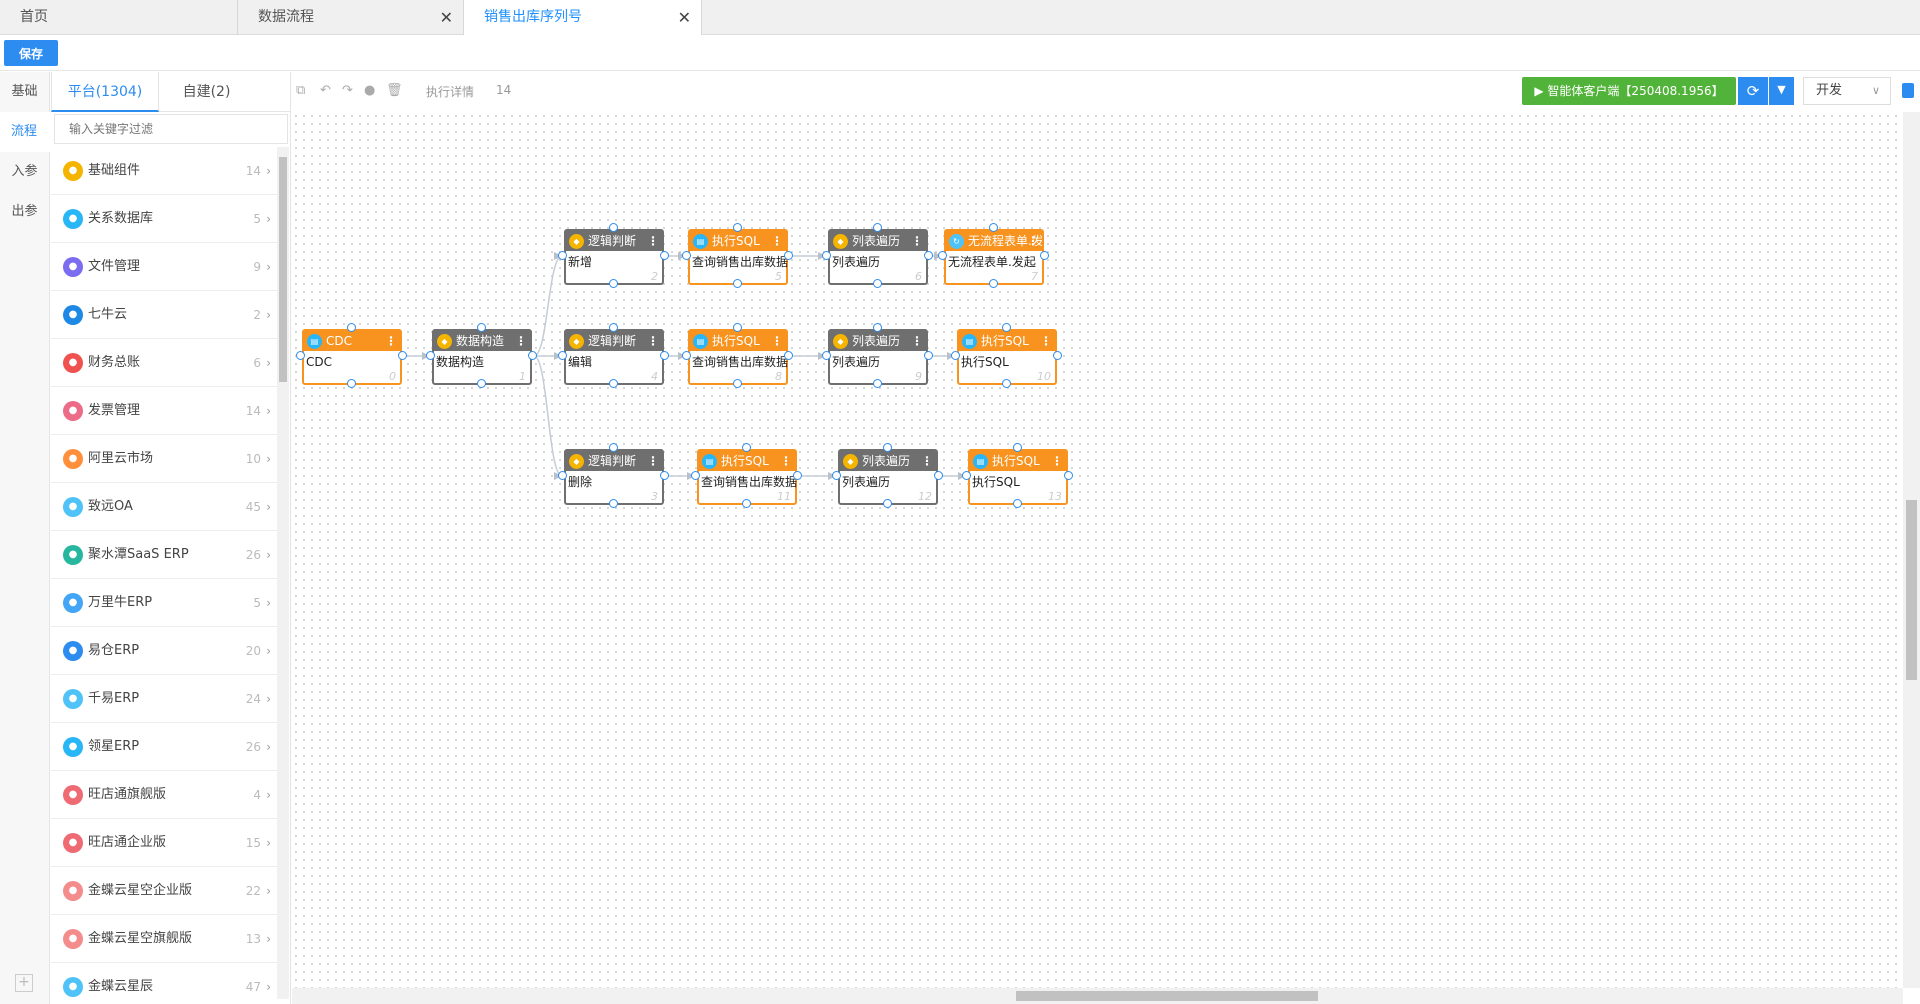 The image size is (1920, 1004). Describe the element at coordinates (166, 507) in the screenshot. I see `catalog-item: ● 致远OA 45 ›` at that location.